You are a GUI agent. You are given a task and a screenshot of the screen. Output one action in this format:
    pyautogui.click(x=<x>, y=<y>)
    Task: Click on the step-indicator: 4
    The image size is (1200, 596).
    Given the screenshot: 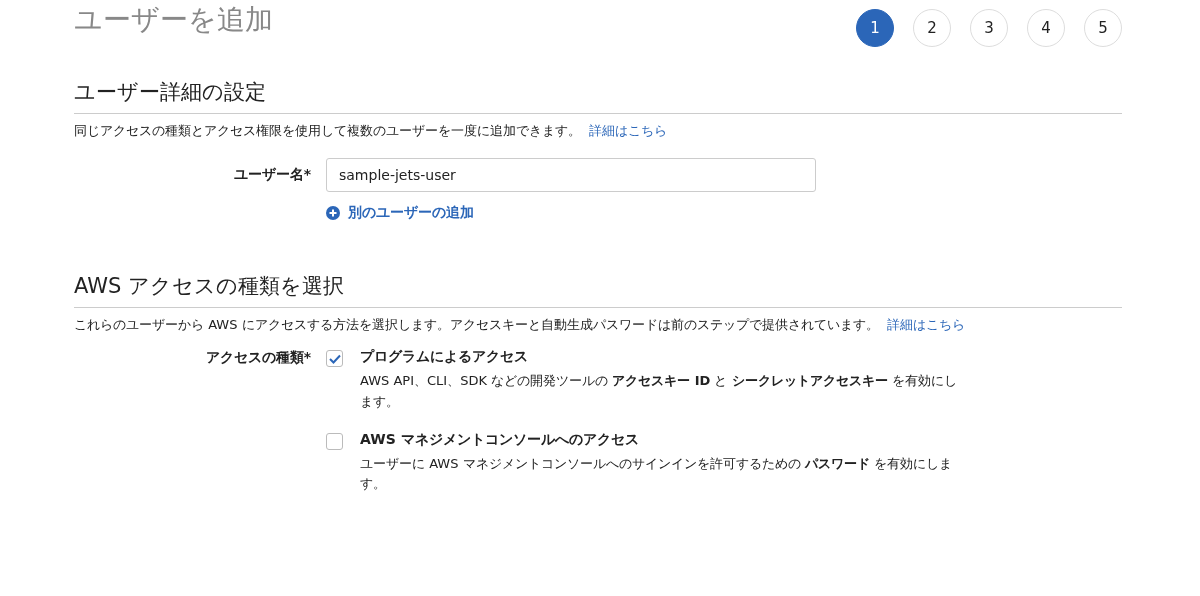 What is the action you would take?
    pyautogui.click(x=1046, y=28)
    